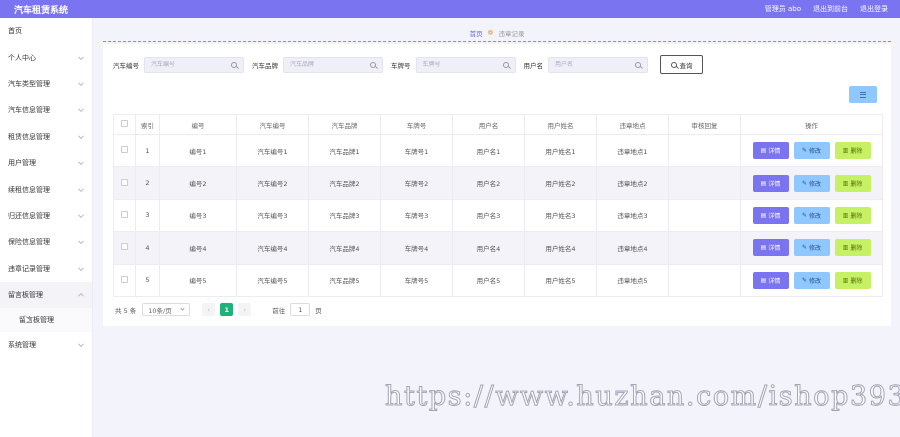 This screenshot has height=437, width=900. I want to click on table-cell: 车牌号3, so click(416, 215).